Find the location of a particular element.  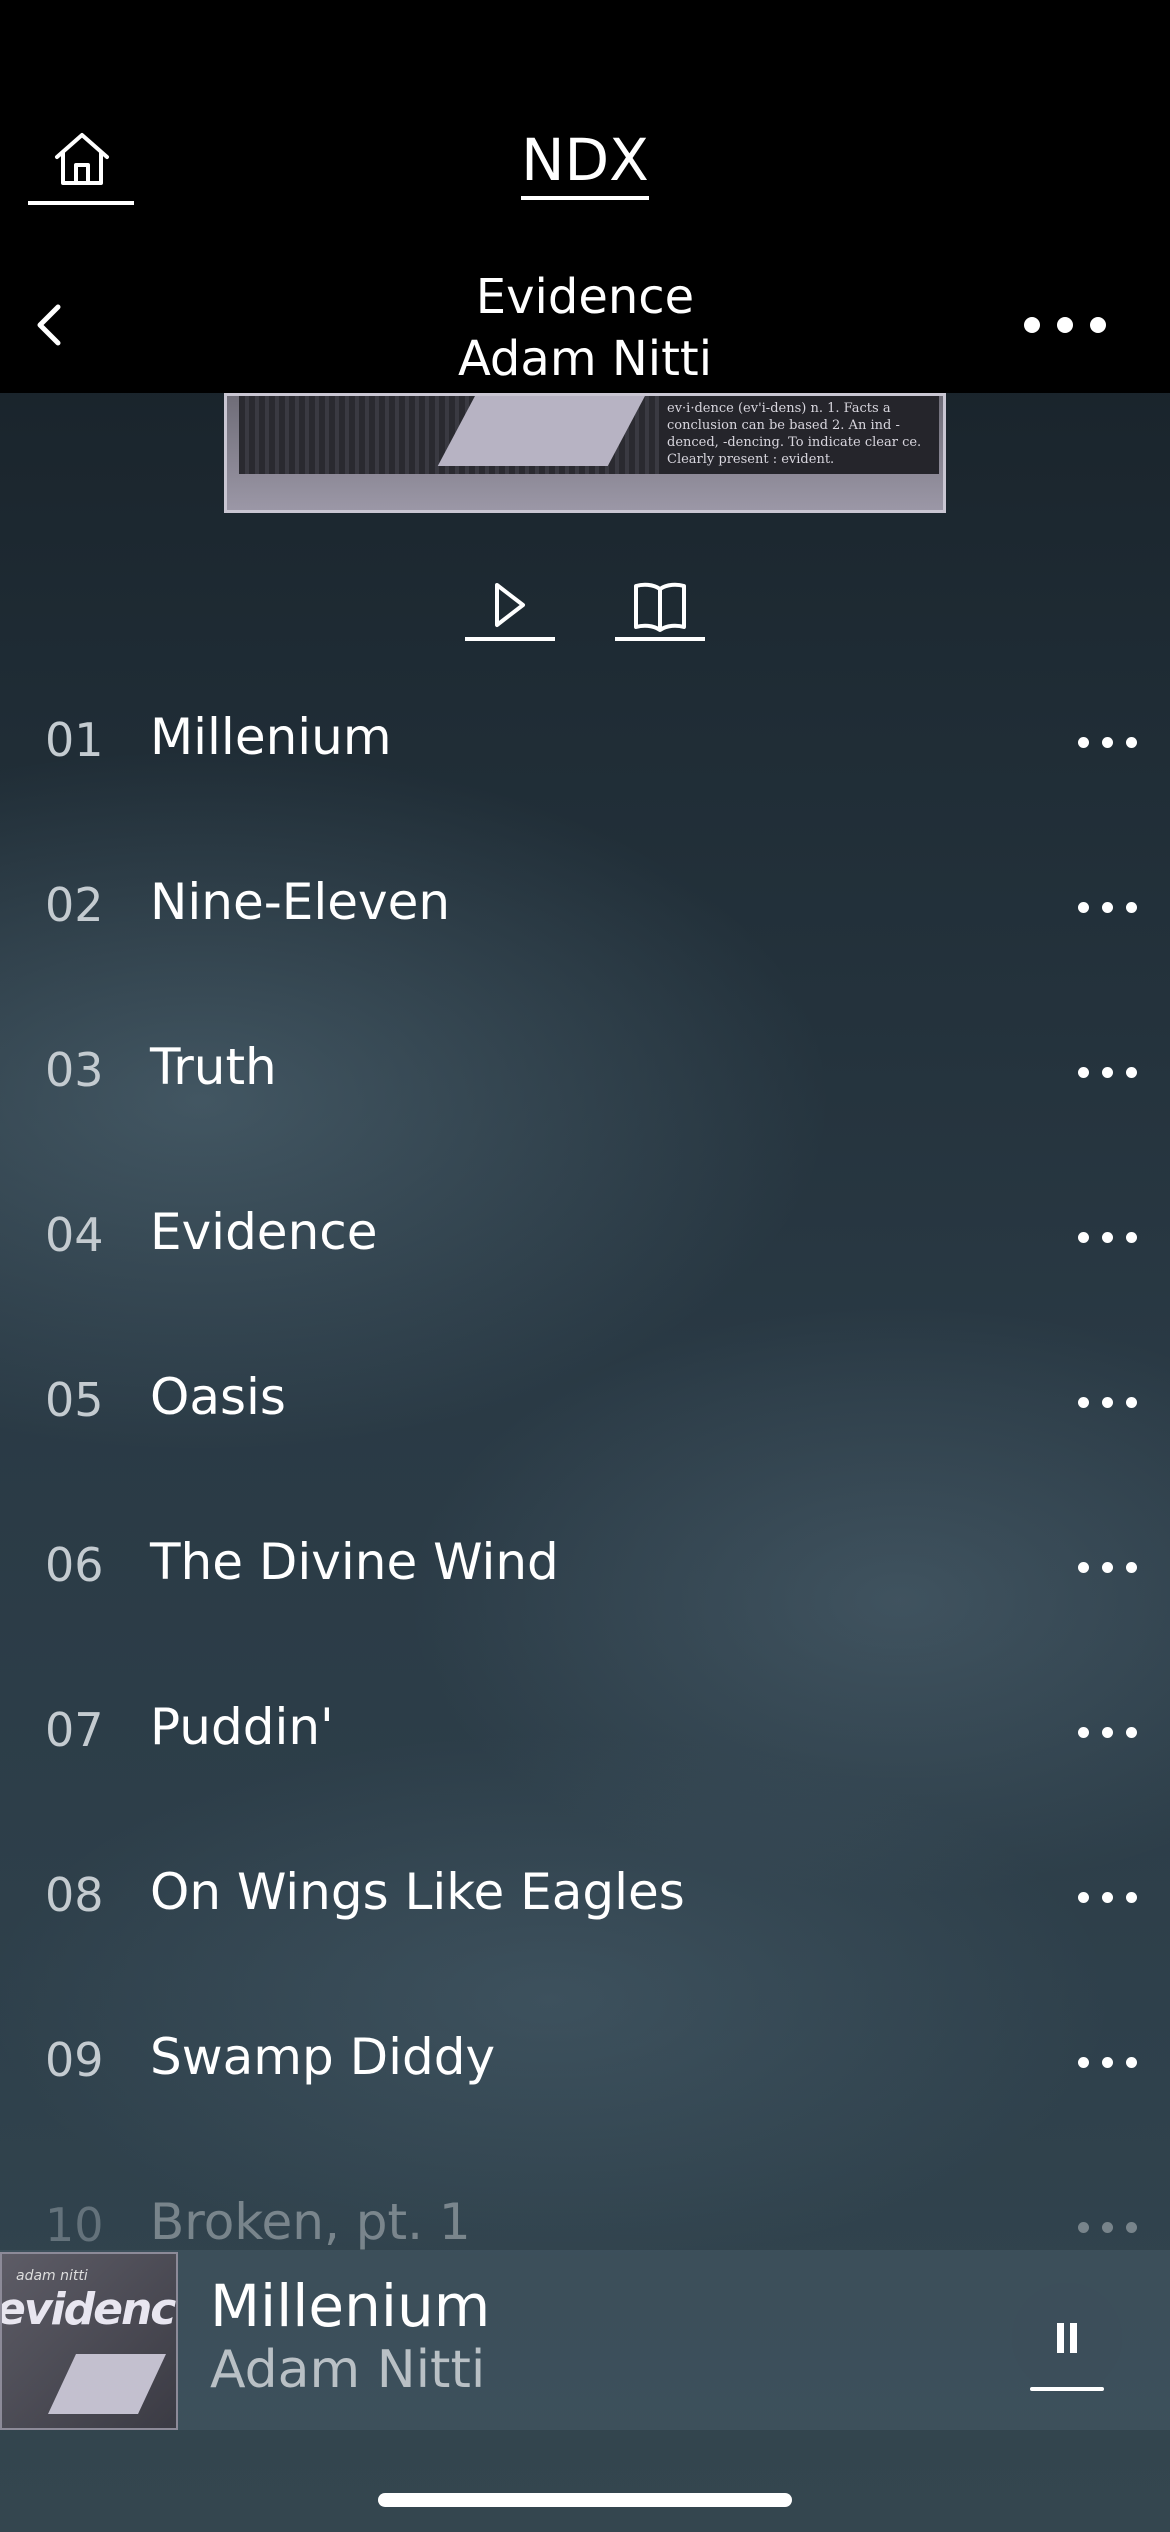

album-info-button is located at coordinates (660, 608).